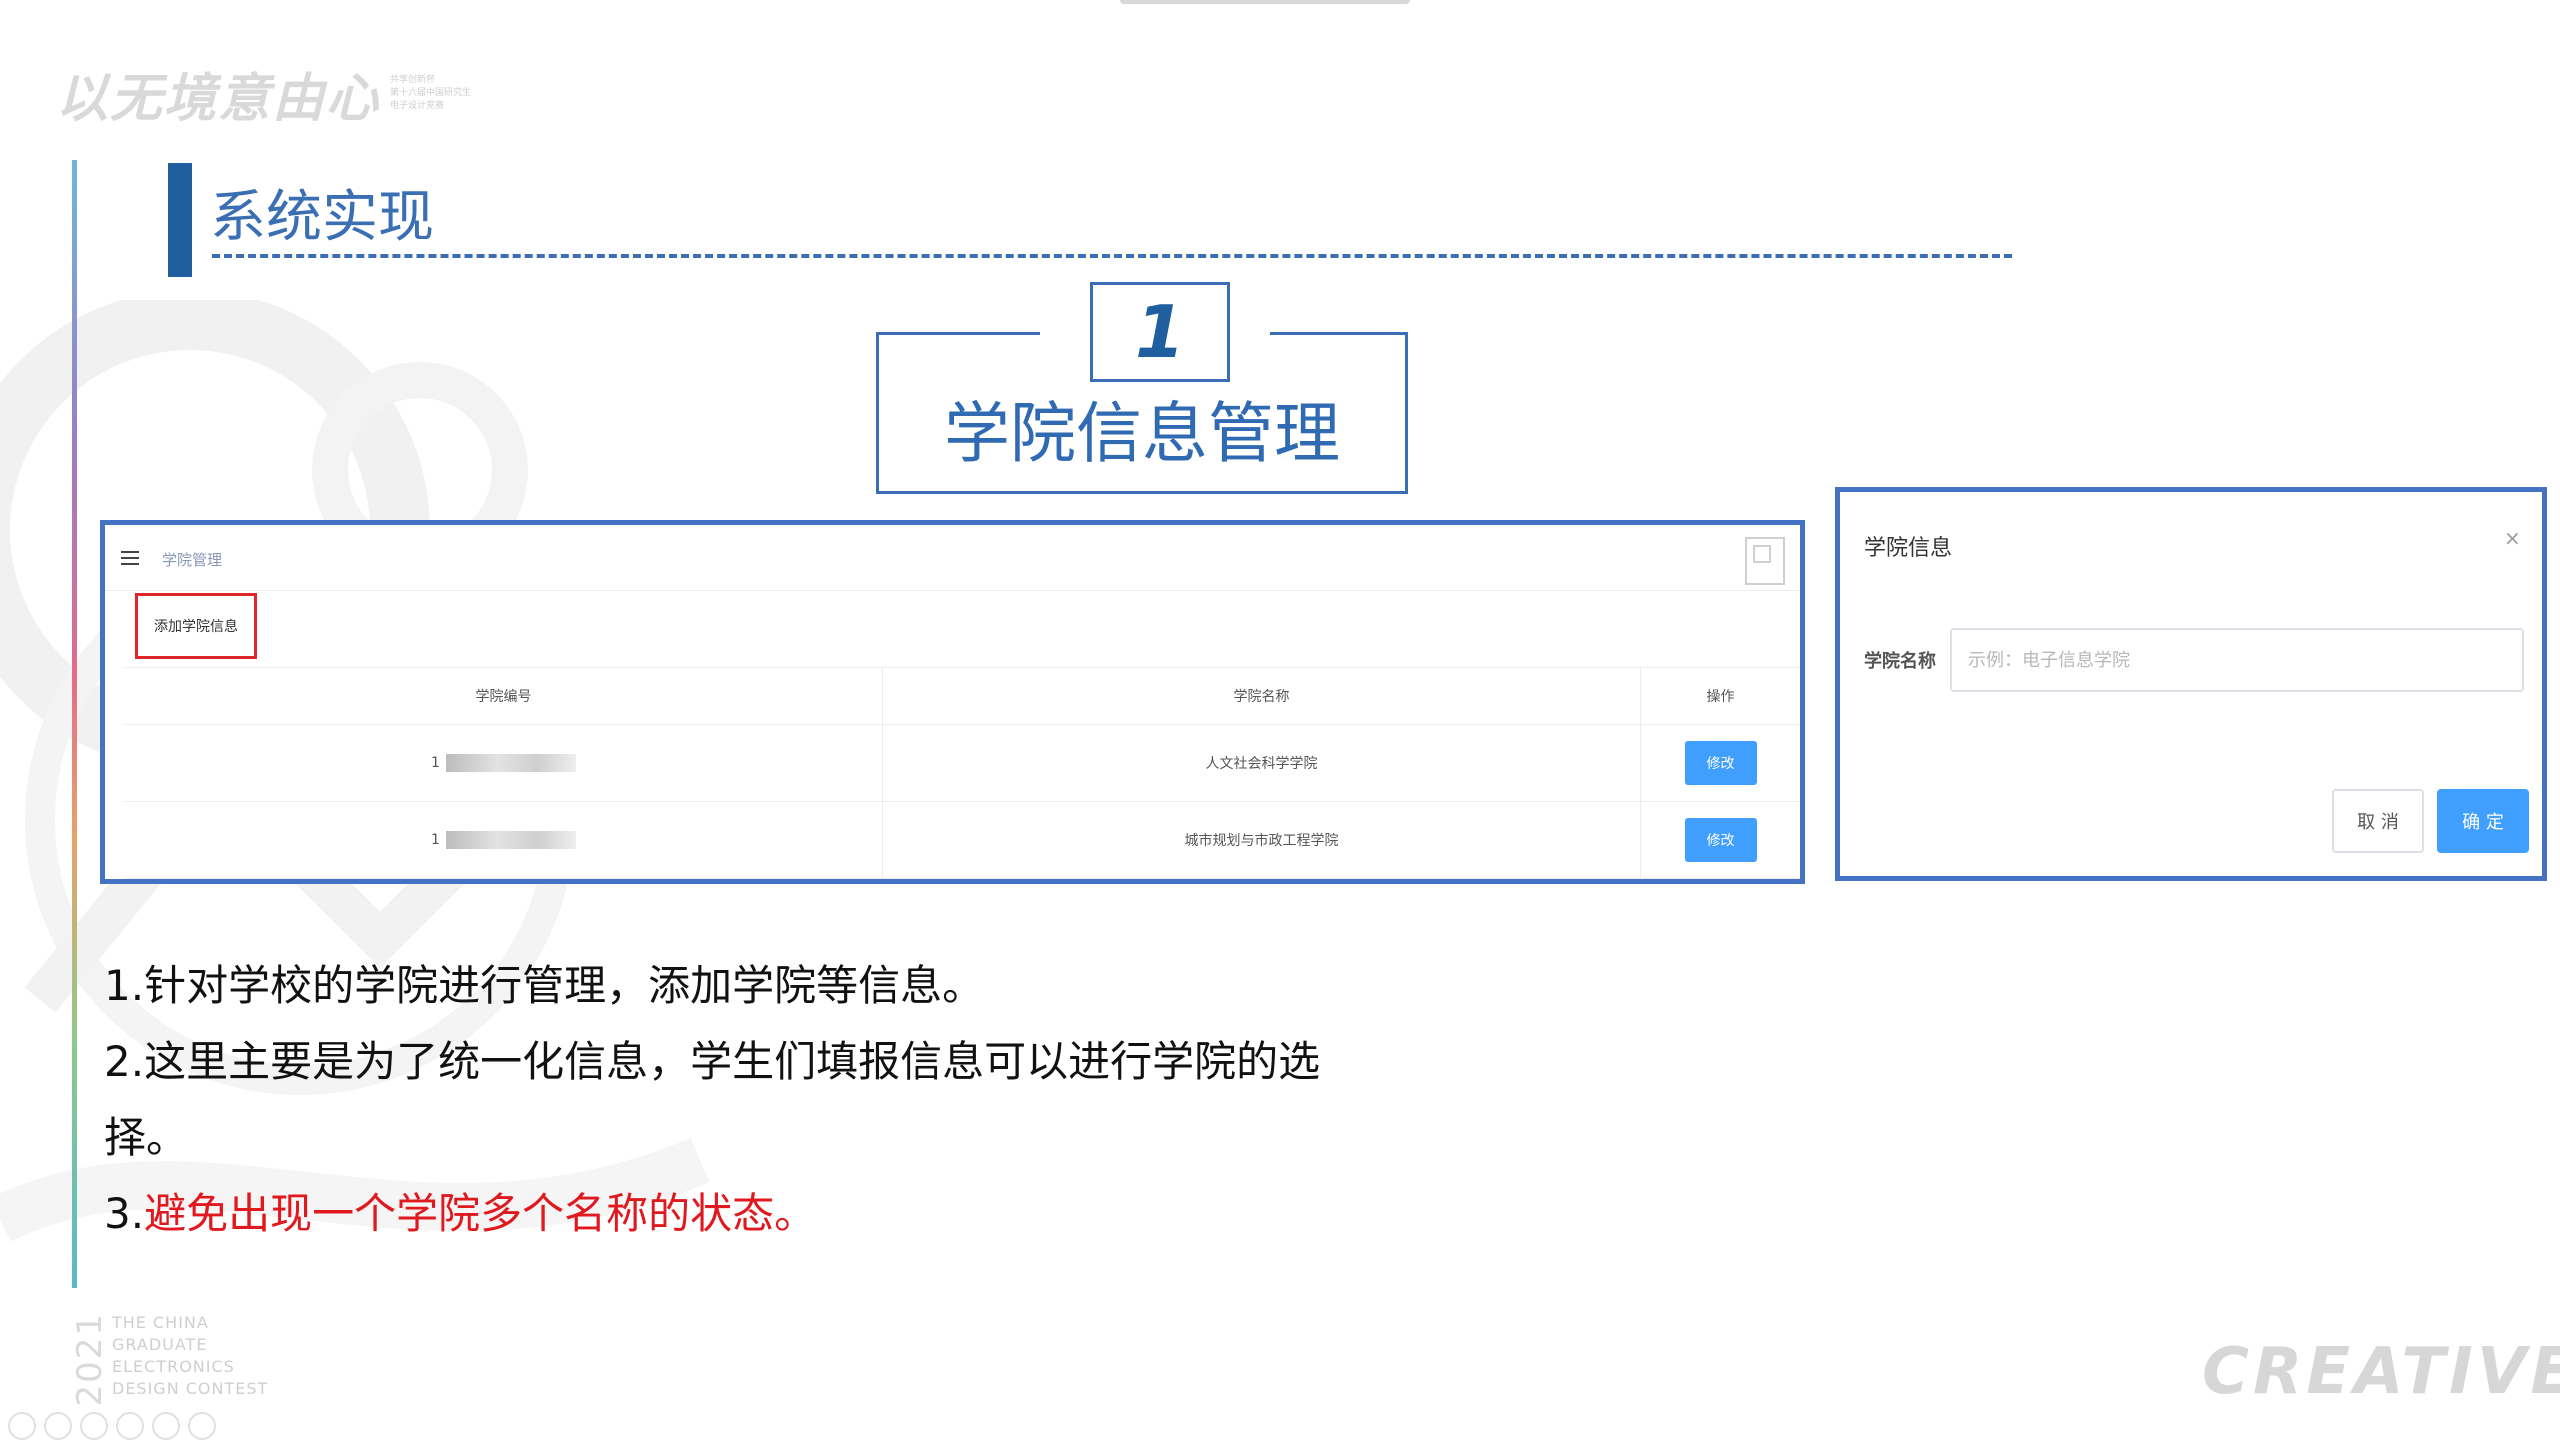 The image size is (2560, 1440). What do you see at coordinates (1112, 256) in the screenshot?
I see `section-divider` at bounding box center [1112, 256].